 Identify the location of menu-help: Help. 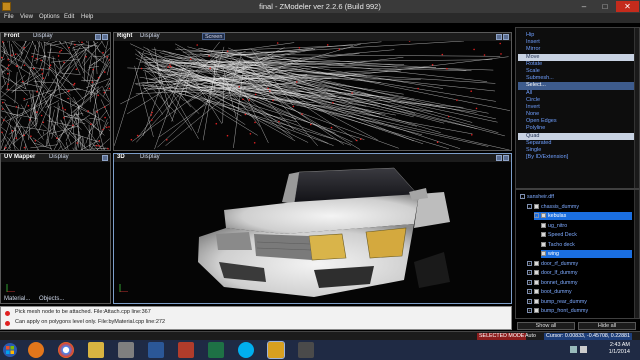
(87, 17).